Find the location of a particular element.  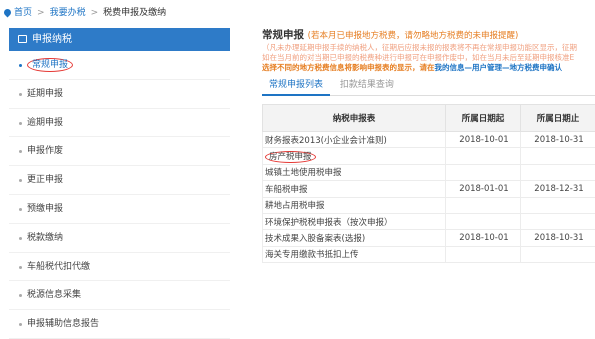

table-row: 耕地占用税申报 is located at coordinates (429, 205).